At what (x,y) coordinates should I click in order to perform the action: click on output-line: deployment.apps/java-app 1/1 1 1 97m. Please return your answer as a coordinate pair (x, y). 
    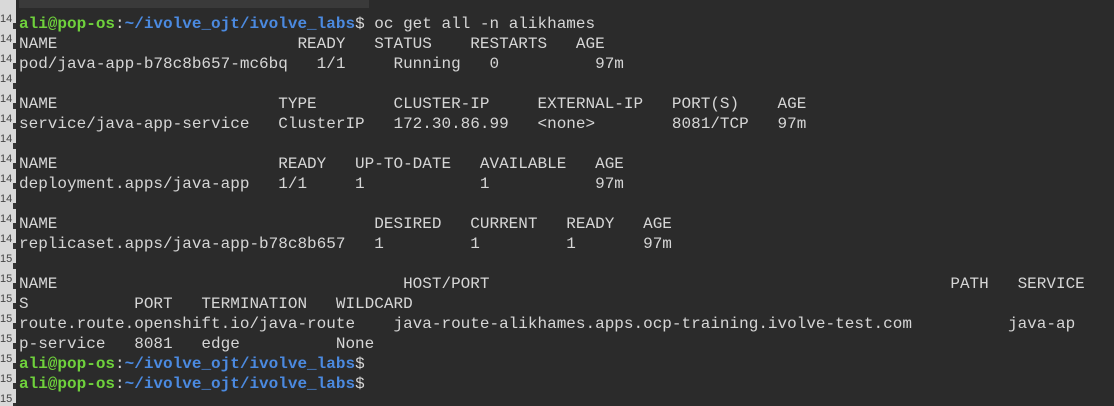
    Looking at the image, I should click on (321, 184).